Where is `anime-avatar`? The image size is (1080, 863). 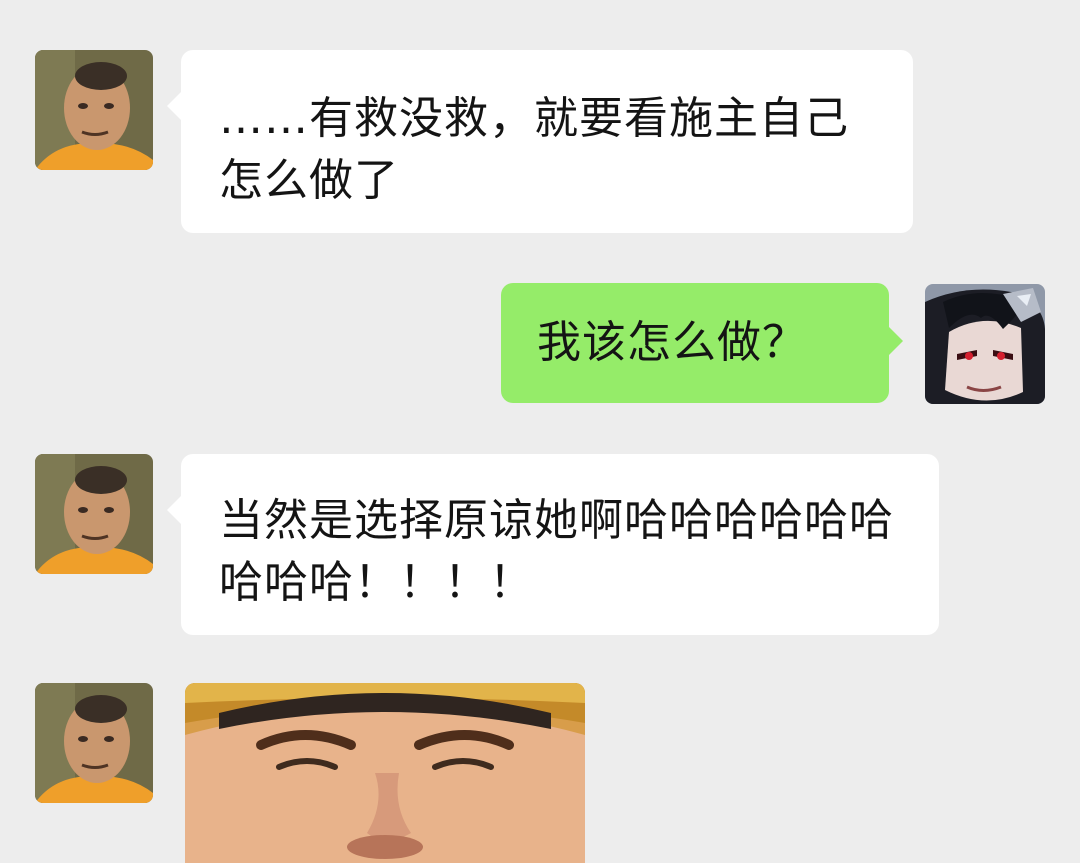
anime-avatar is located at coordinates (985, 344).